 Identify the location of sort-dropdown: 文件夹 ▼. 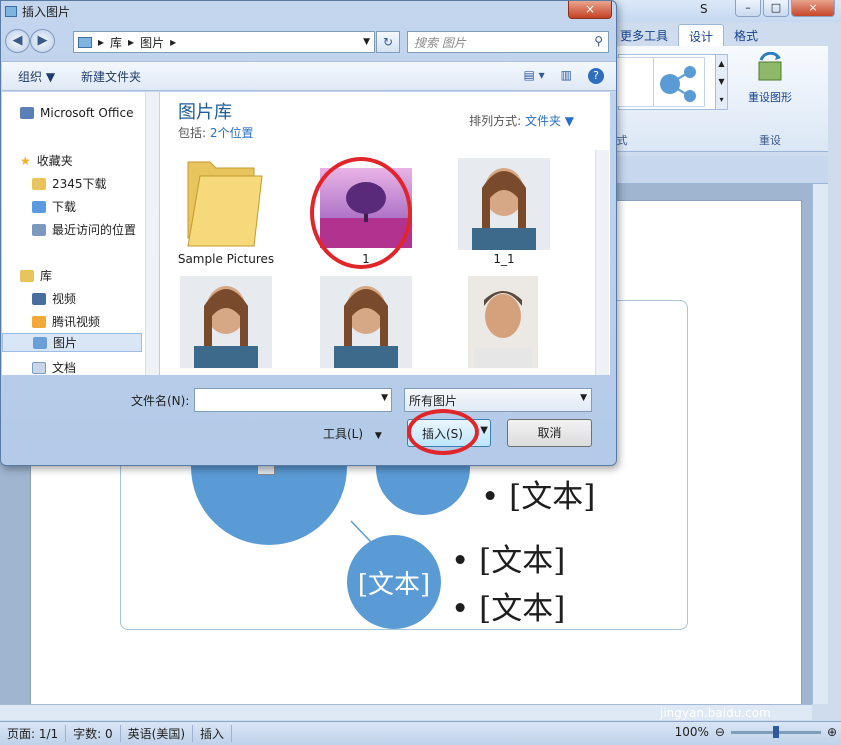
(549, 121).